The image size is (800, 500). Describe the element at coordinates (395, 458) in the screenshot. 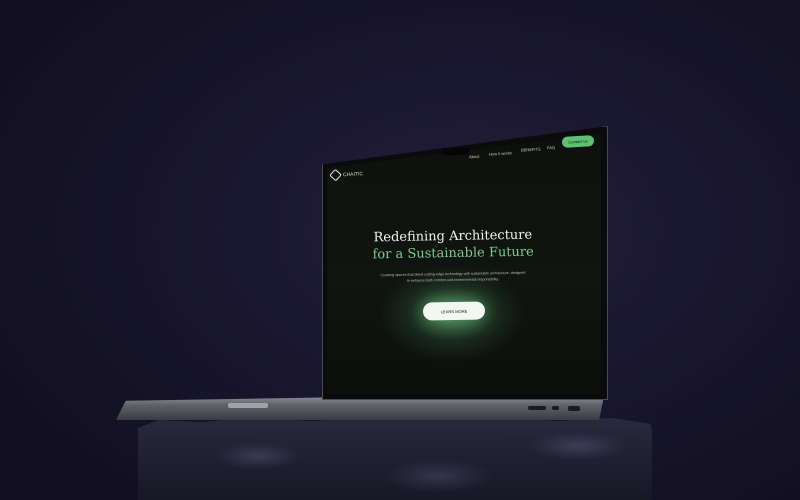

I see `stone-pedestal` at that location.